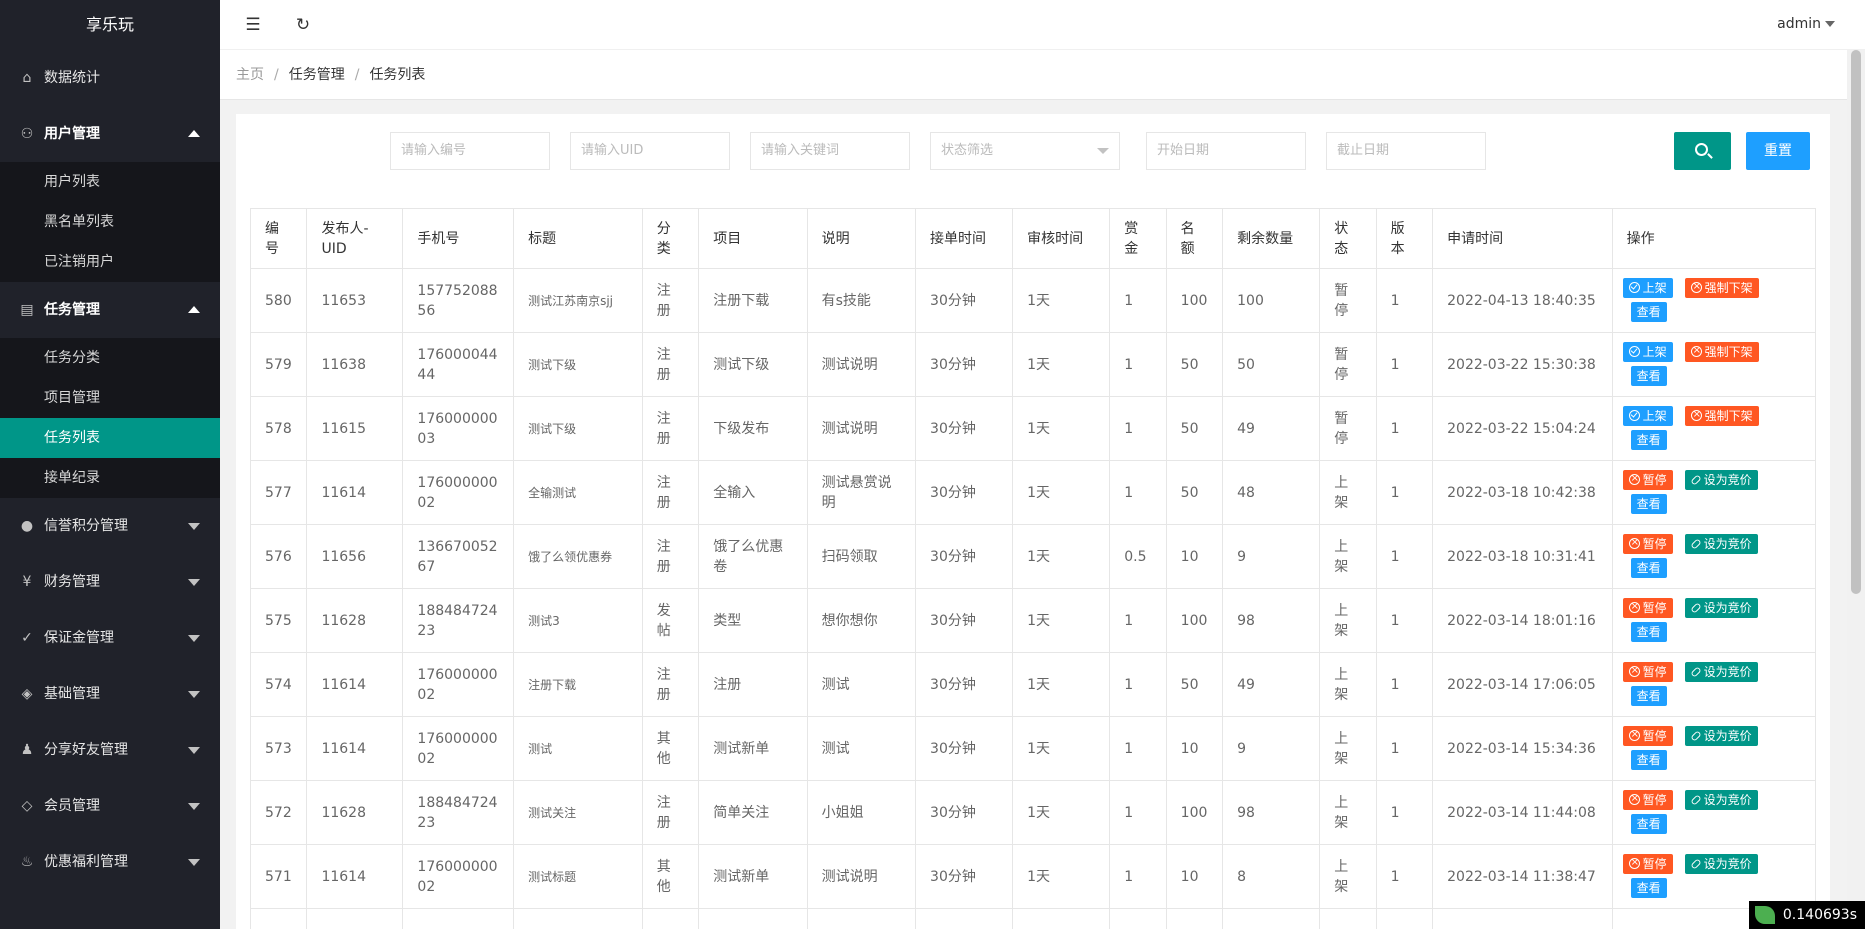 This screenshot has width=1865, height=929. I want to click on sidebar-item: ● 信誉积分管理, so click(110, 526).